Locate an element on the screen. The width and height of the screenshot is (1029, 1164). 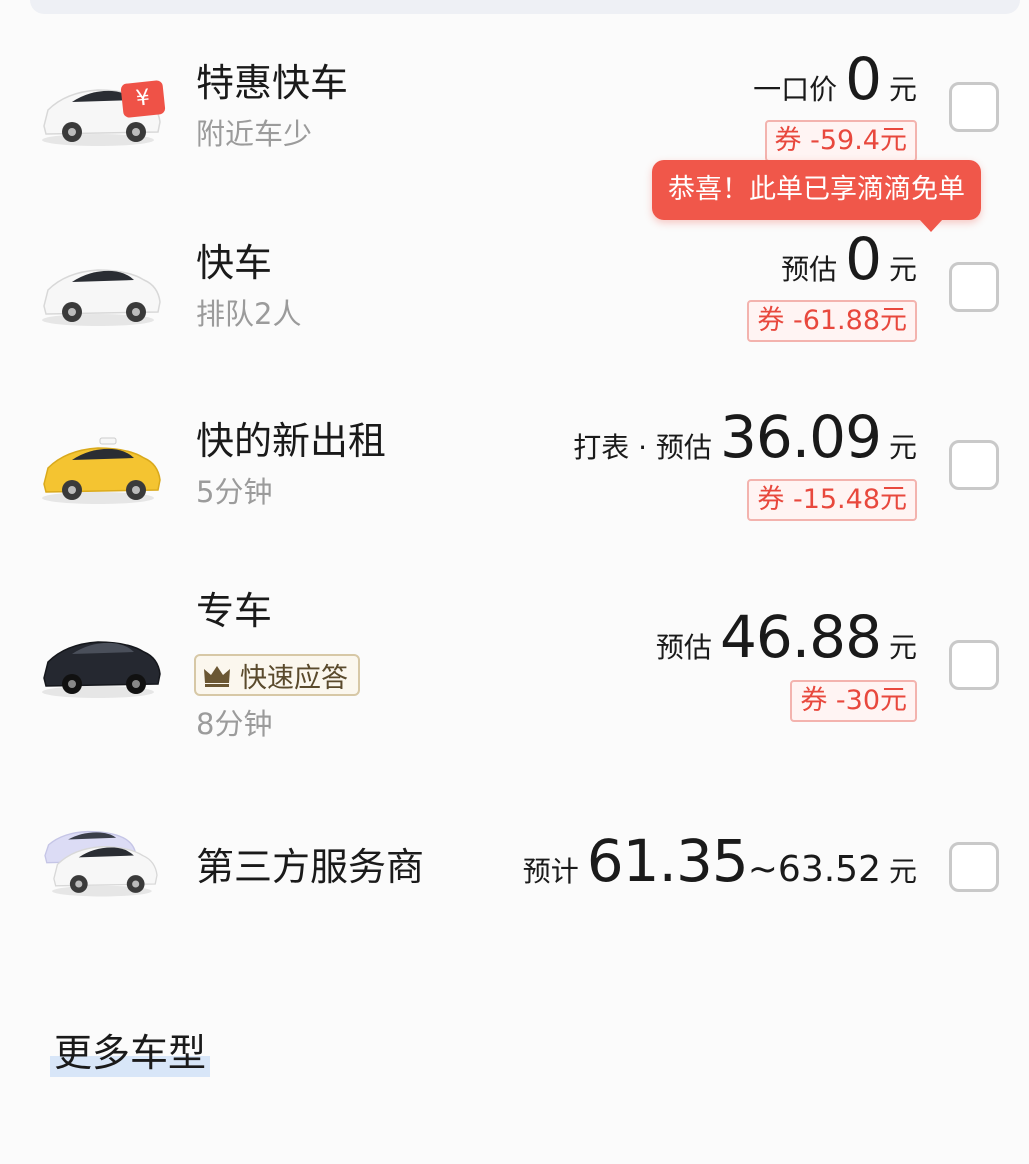
free-ride-tooltip: 恭喜！此单已享滴滴免单 is located at coordinates (816, 196).